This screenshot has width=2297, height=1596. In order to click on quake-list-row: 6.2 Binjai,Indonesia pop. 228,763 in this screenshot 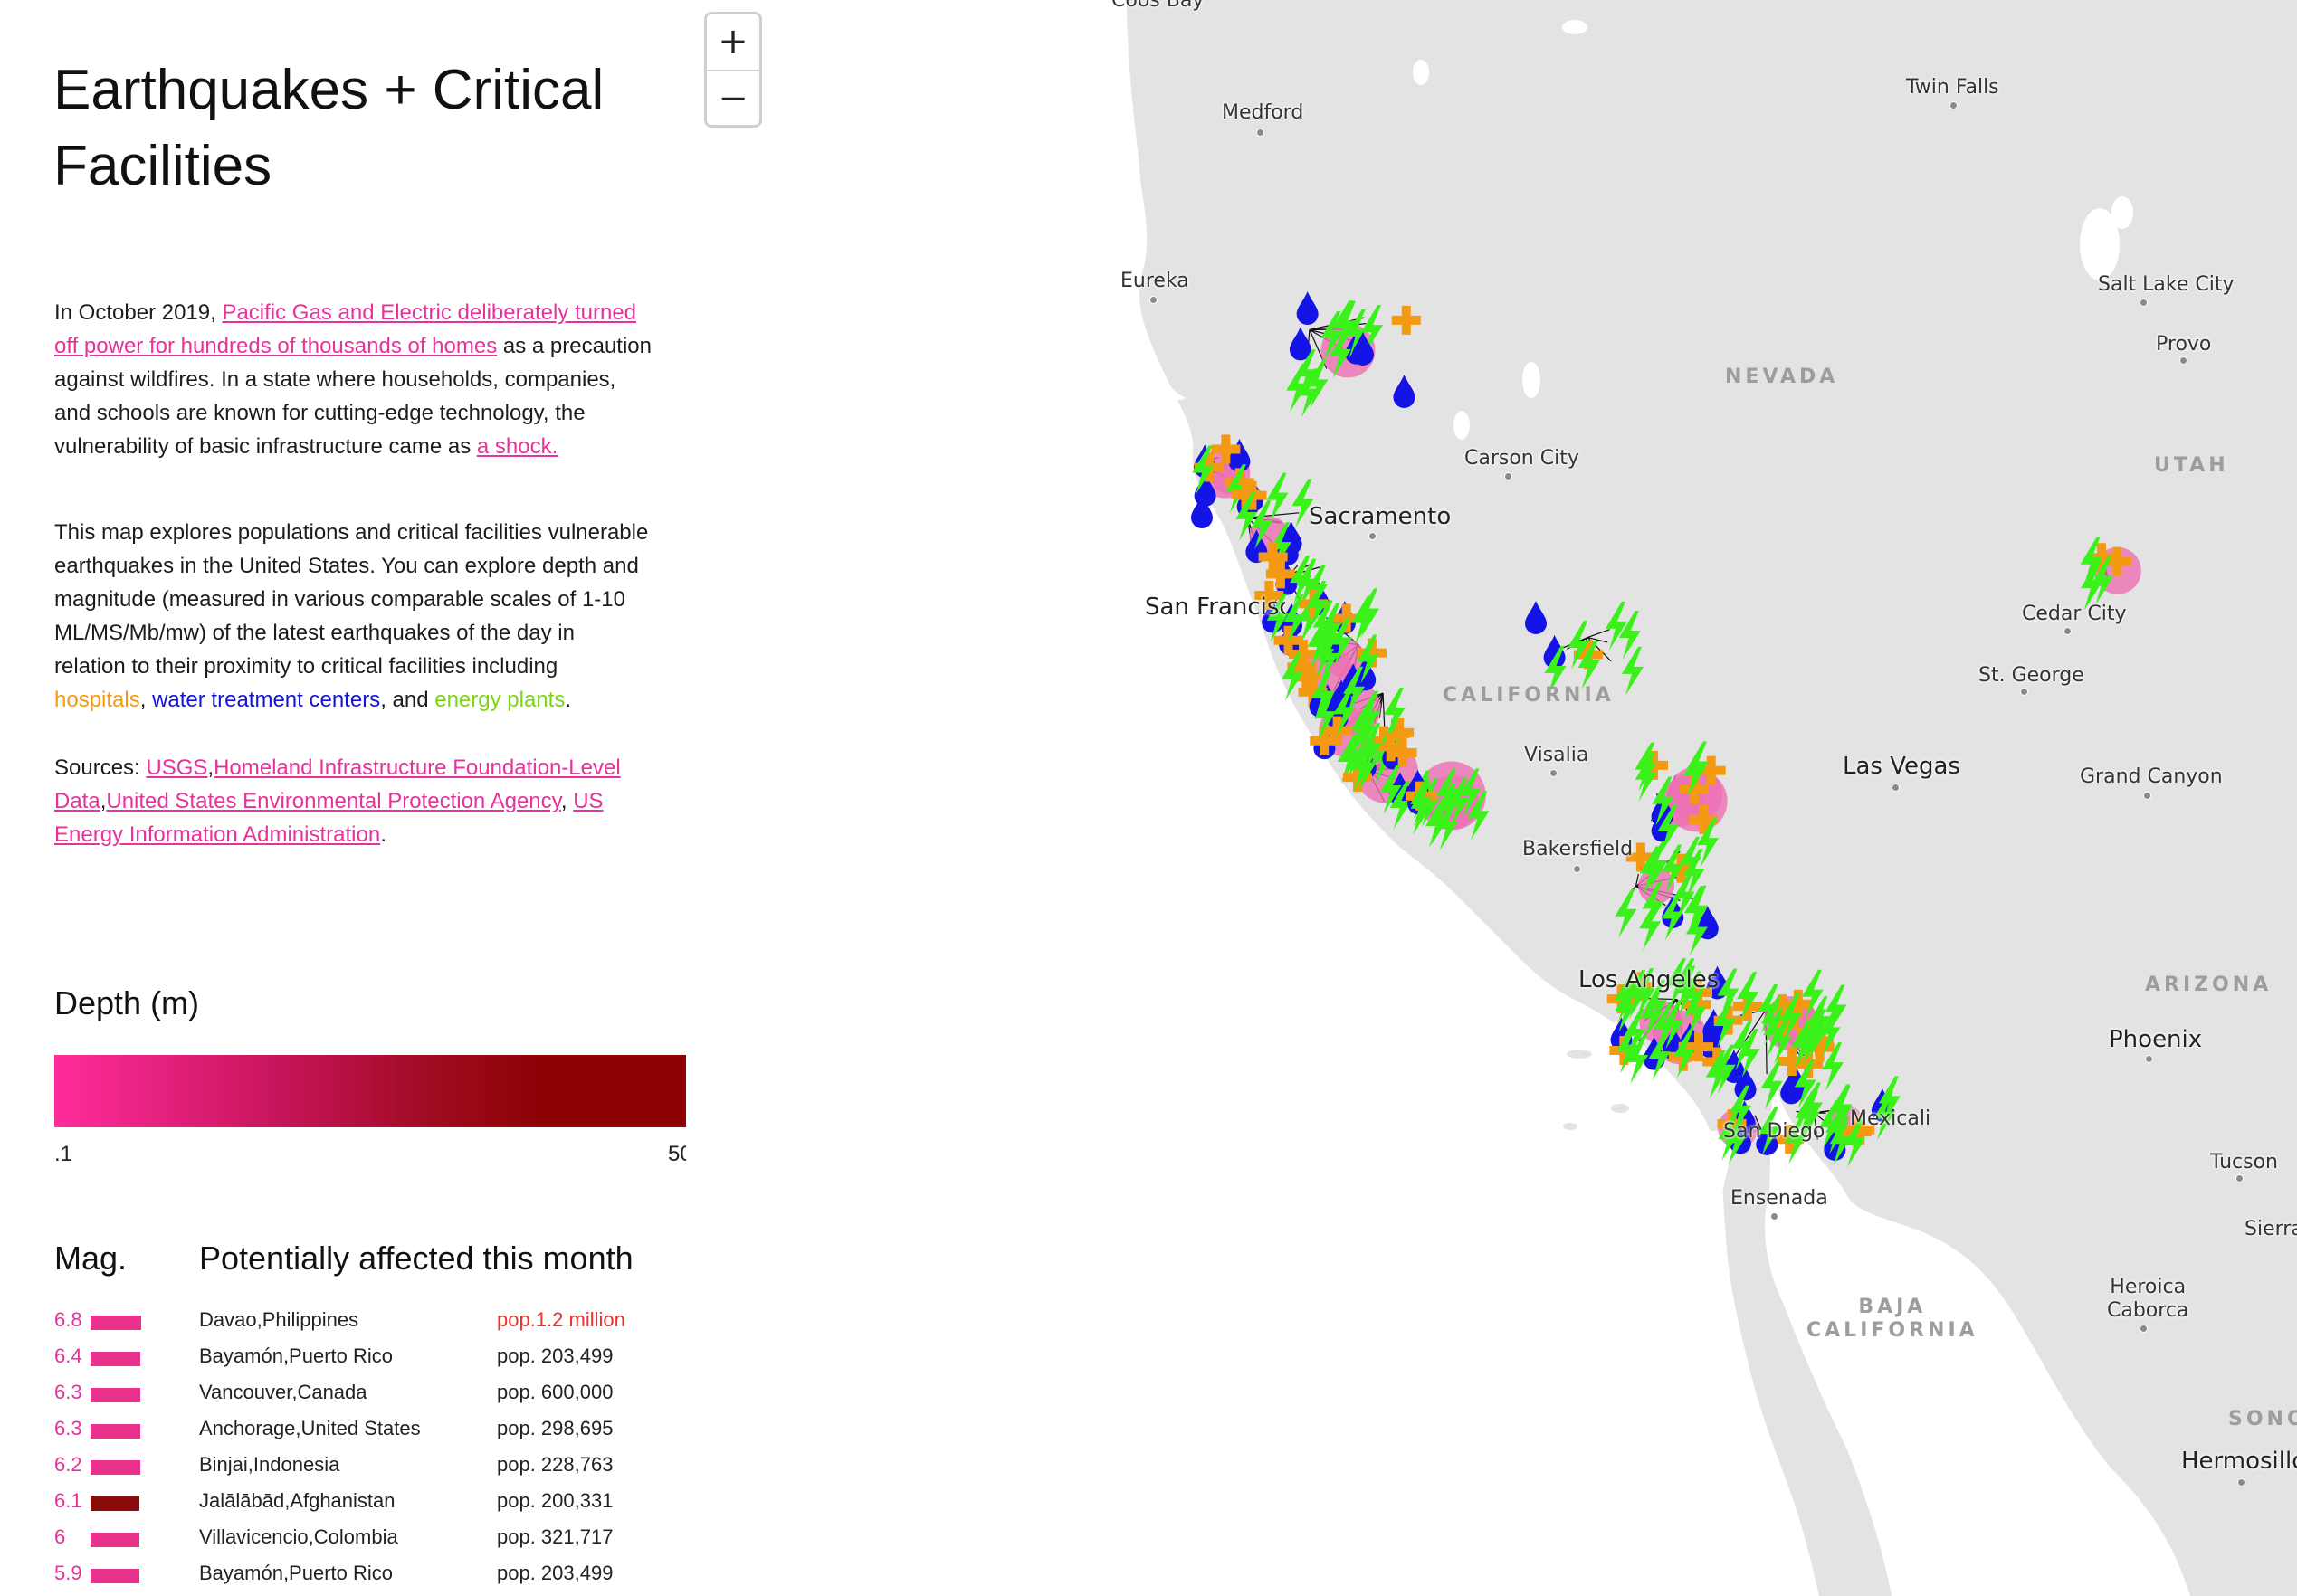, I will do `click(362, 1466)`.